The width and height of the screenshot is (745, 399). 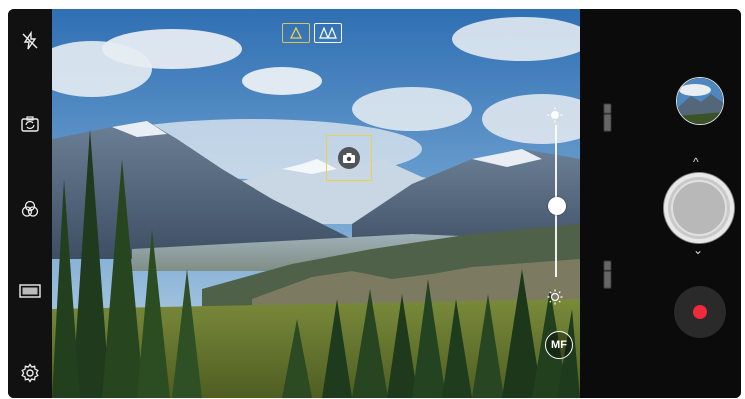 I want to click on gallery-thumbnail, so click(x=700, y=101).